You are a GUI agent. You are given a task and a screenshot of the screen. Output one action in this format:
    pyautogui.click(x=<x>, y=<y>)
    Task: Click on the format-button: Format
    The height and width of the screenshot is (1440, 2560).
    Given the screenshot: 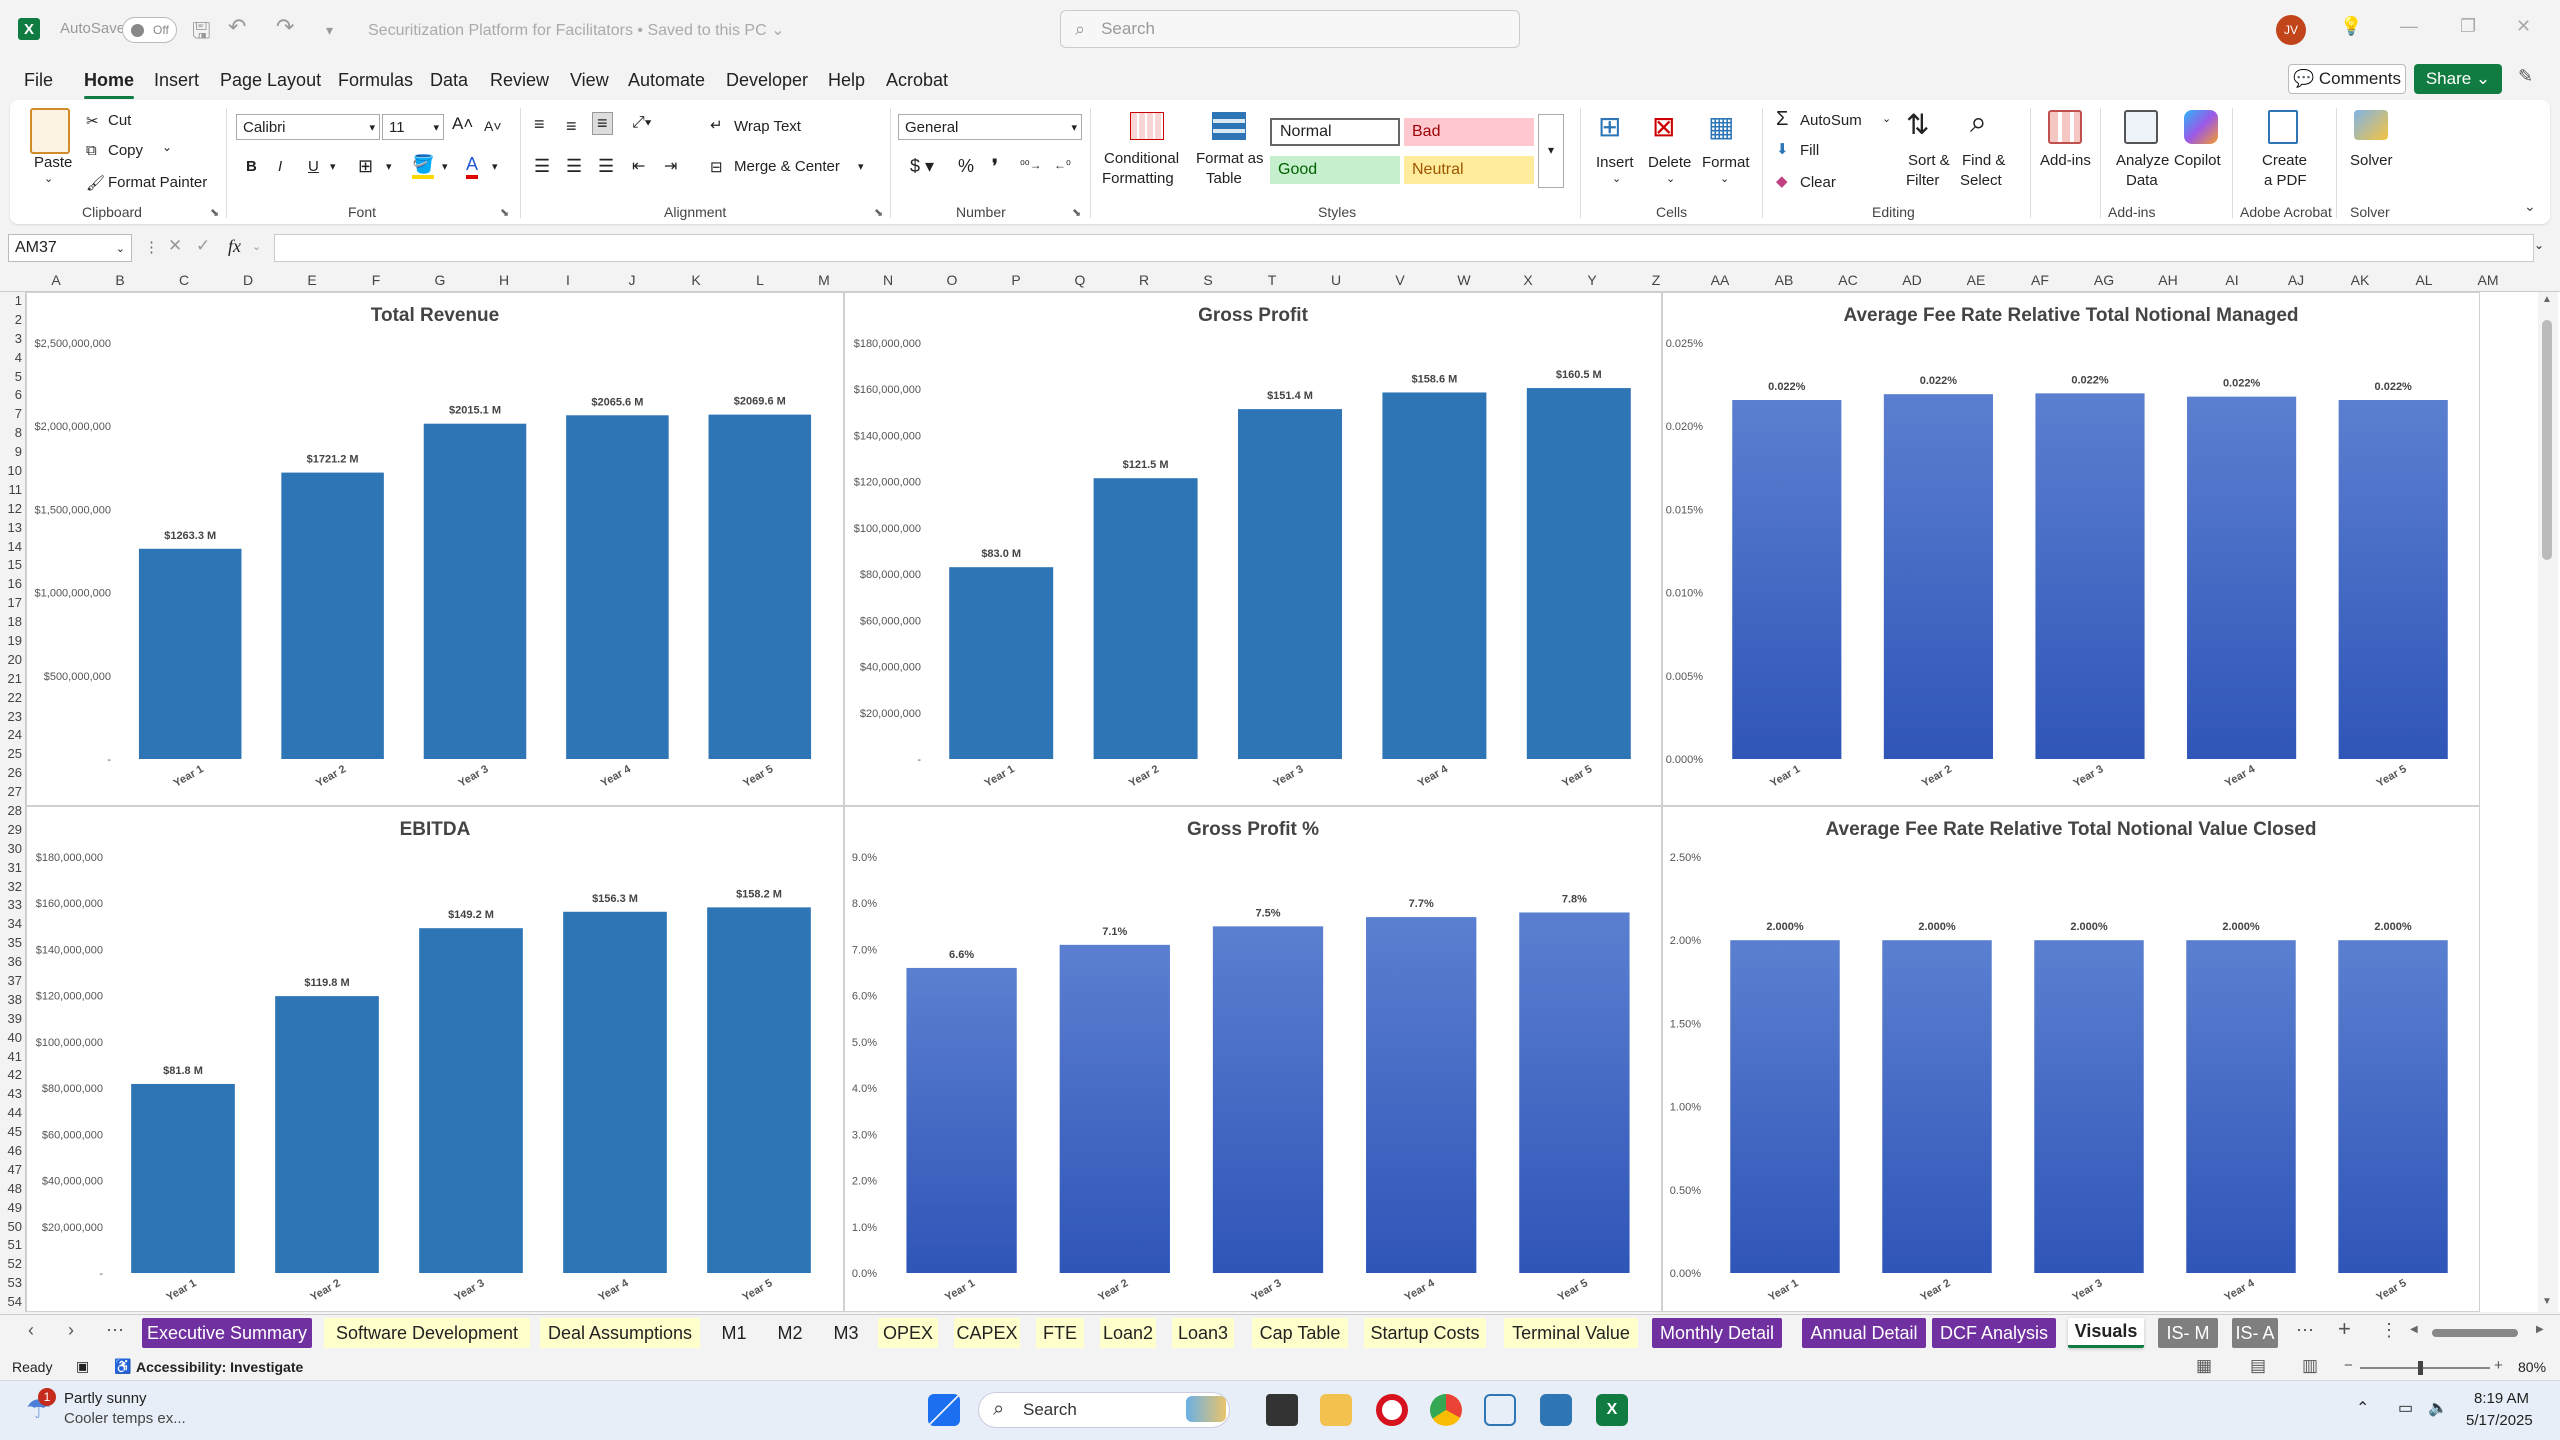 What is the action you would take?
    pyautogui.click(x=1726, y=162)
    